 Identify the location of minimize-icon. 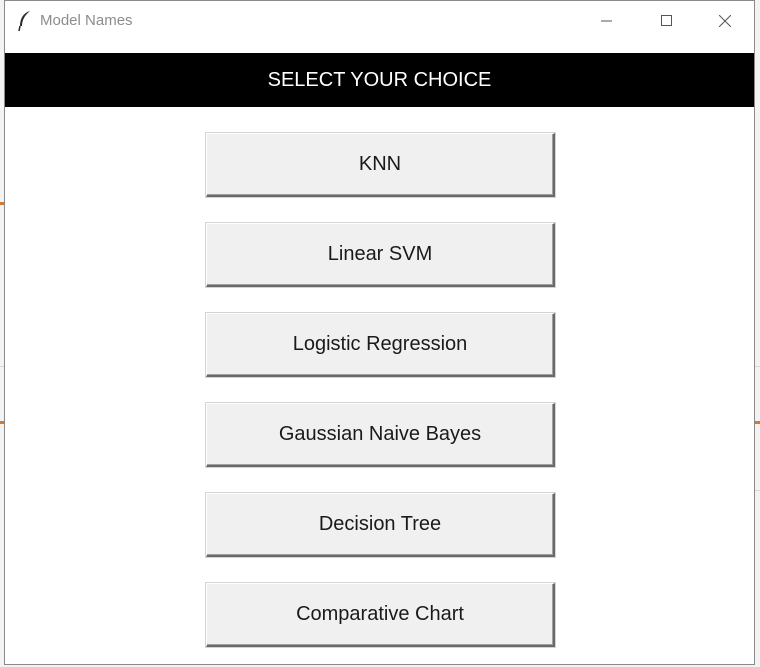
(606, 21).